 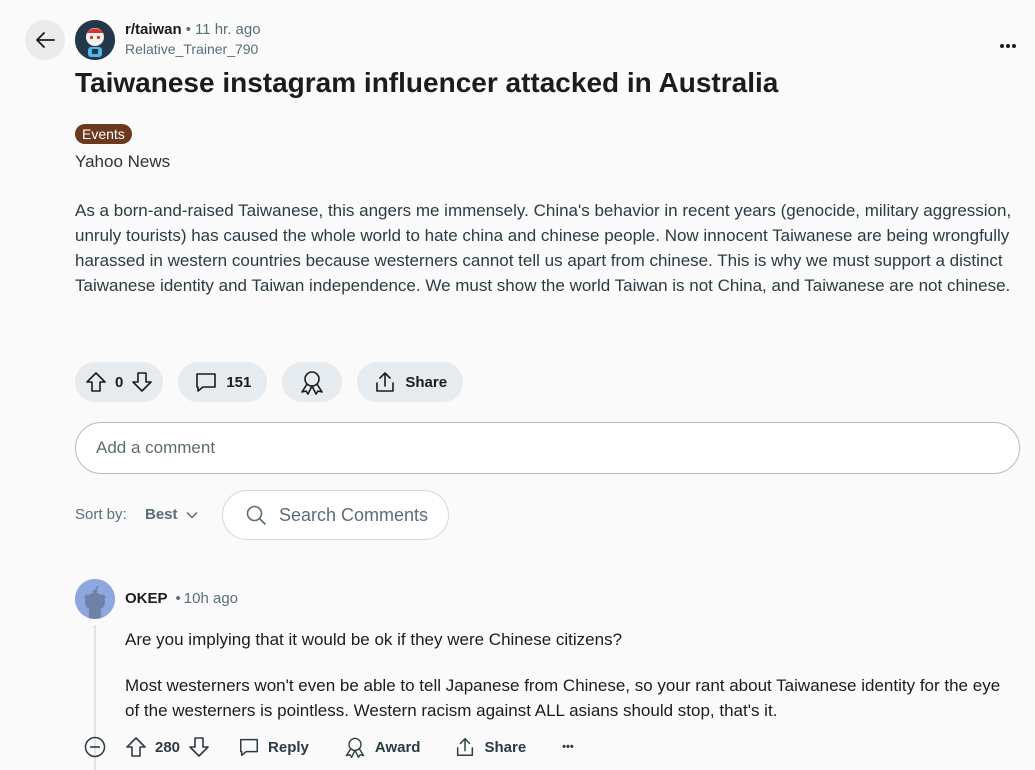 I want to click on snoo-avatar-icon, so click(x=95, y=599).